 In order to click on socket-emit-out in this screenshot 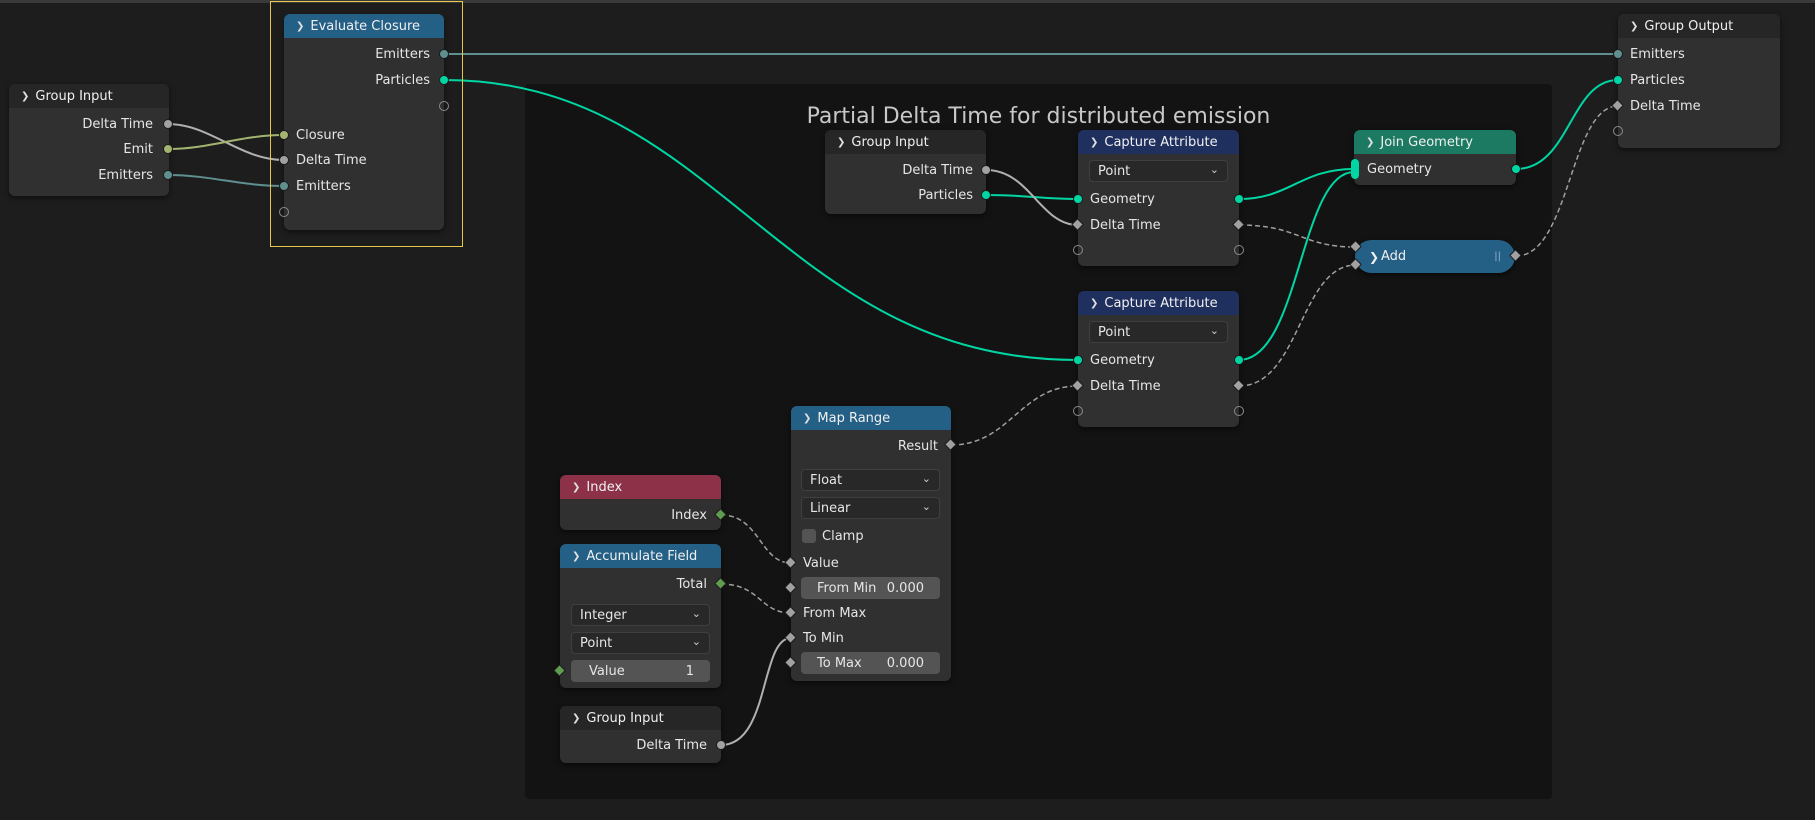, I will do `click(168, 149)`.